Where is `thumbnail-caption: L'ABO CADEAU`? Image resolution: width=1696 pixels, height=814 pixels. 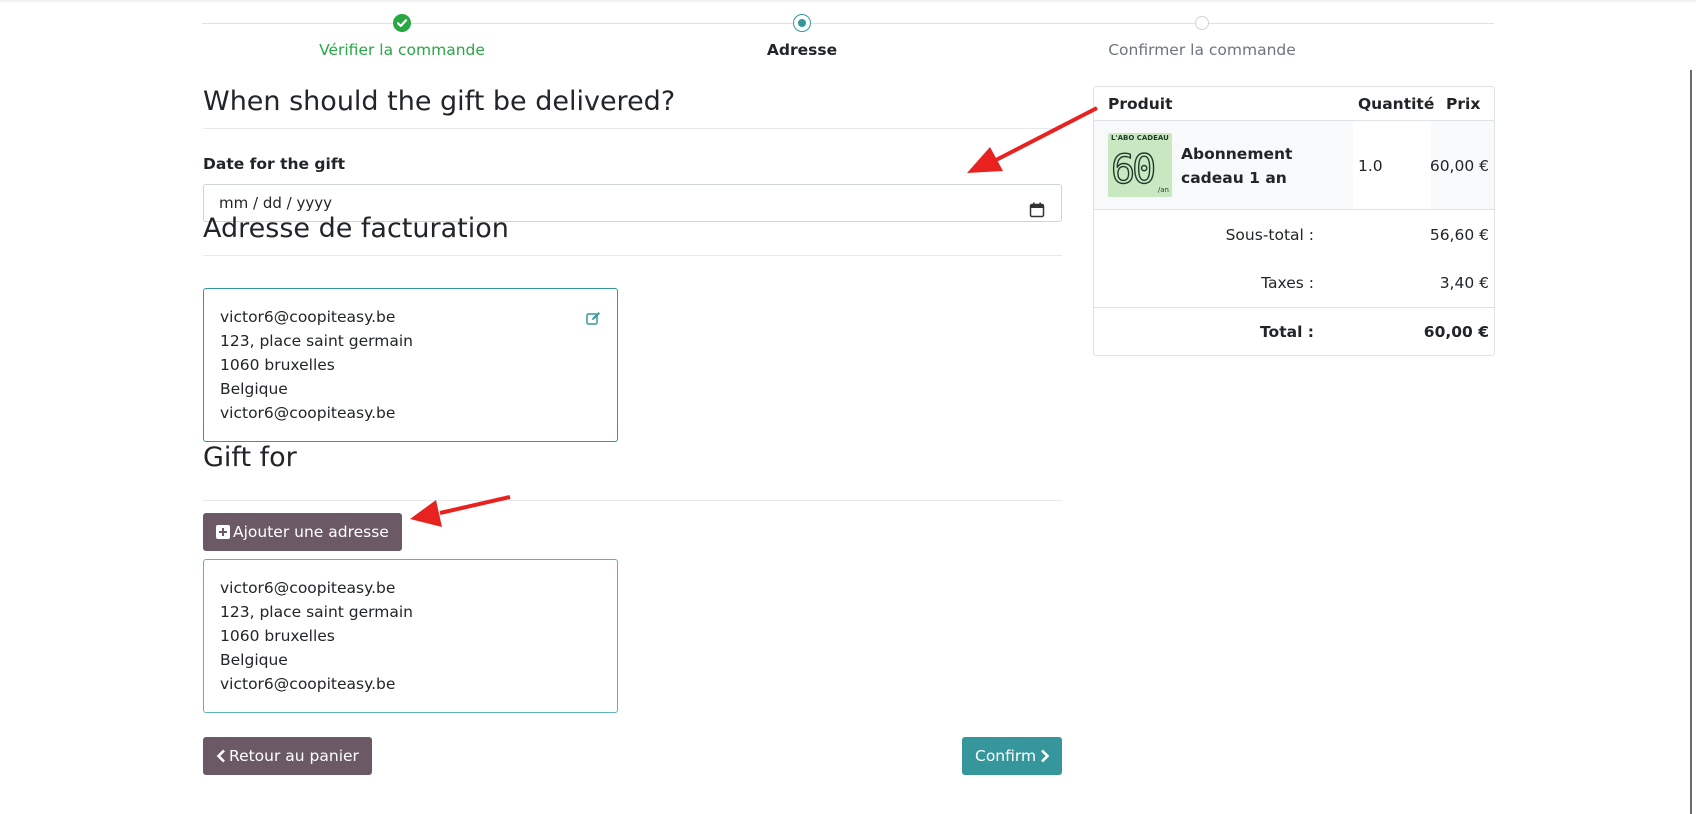 thumbnail-caption: L'ABO CADEAU is located at coordinates (1140, 138).